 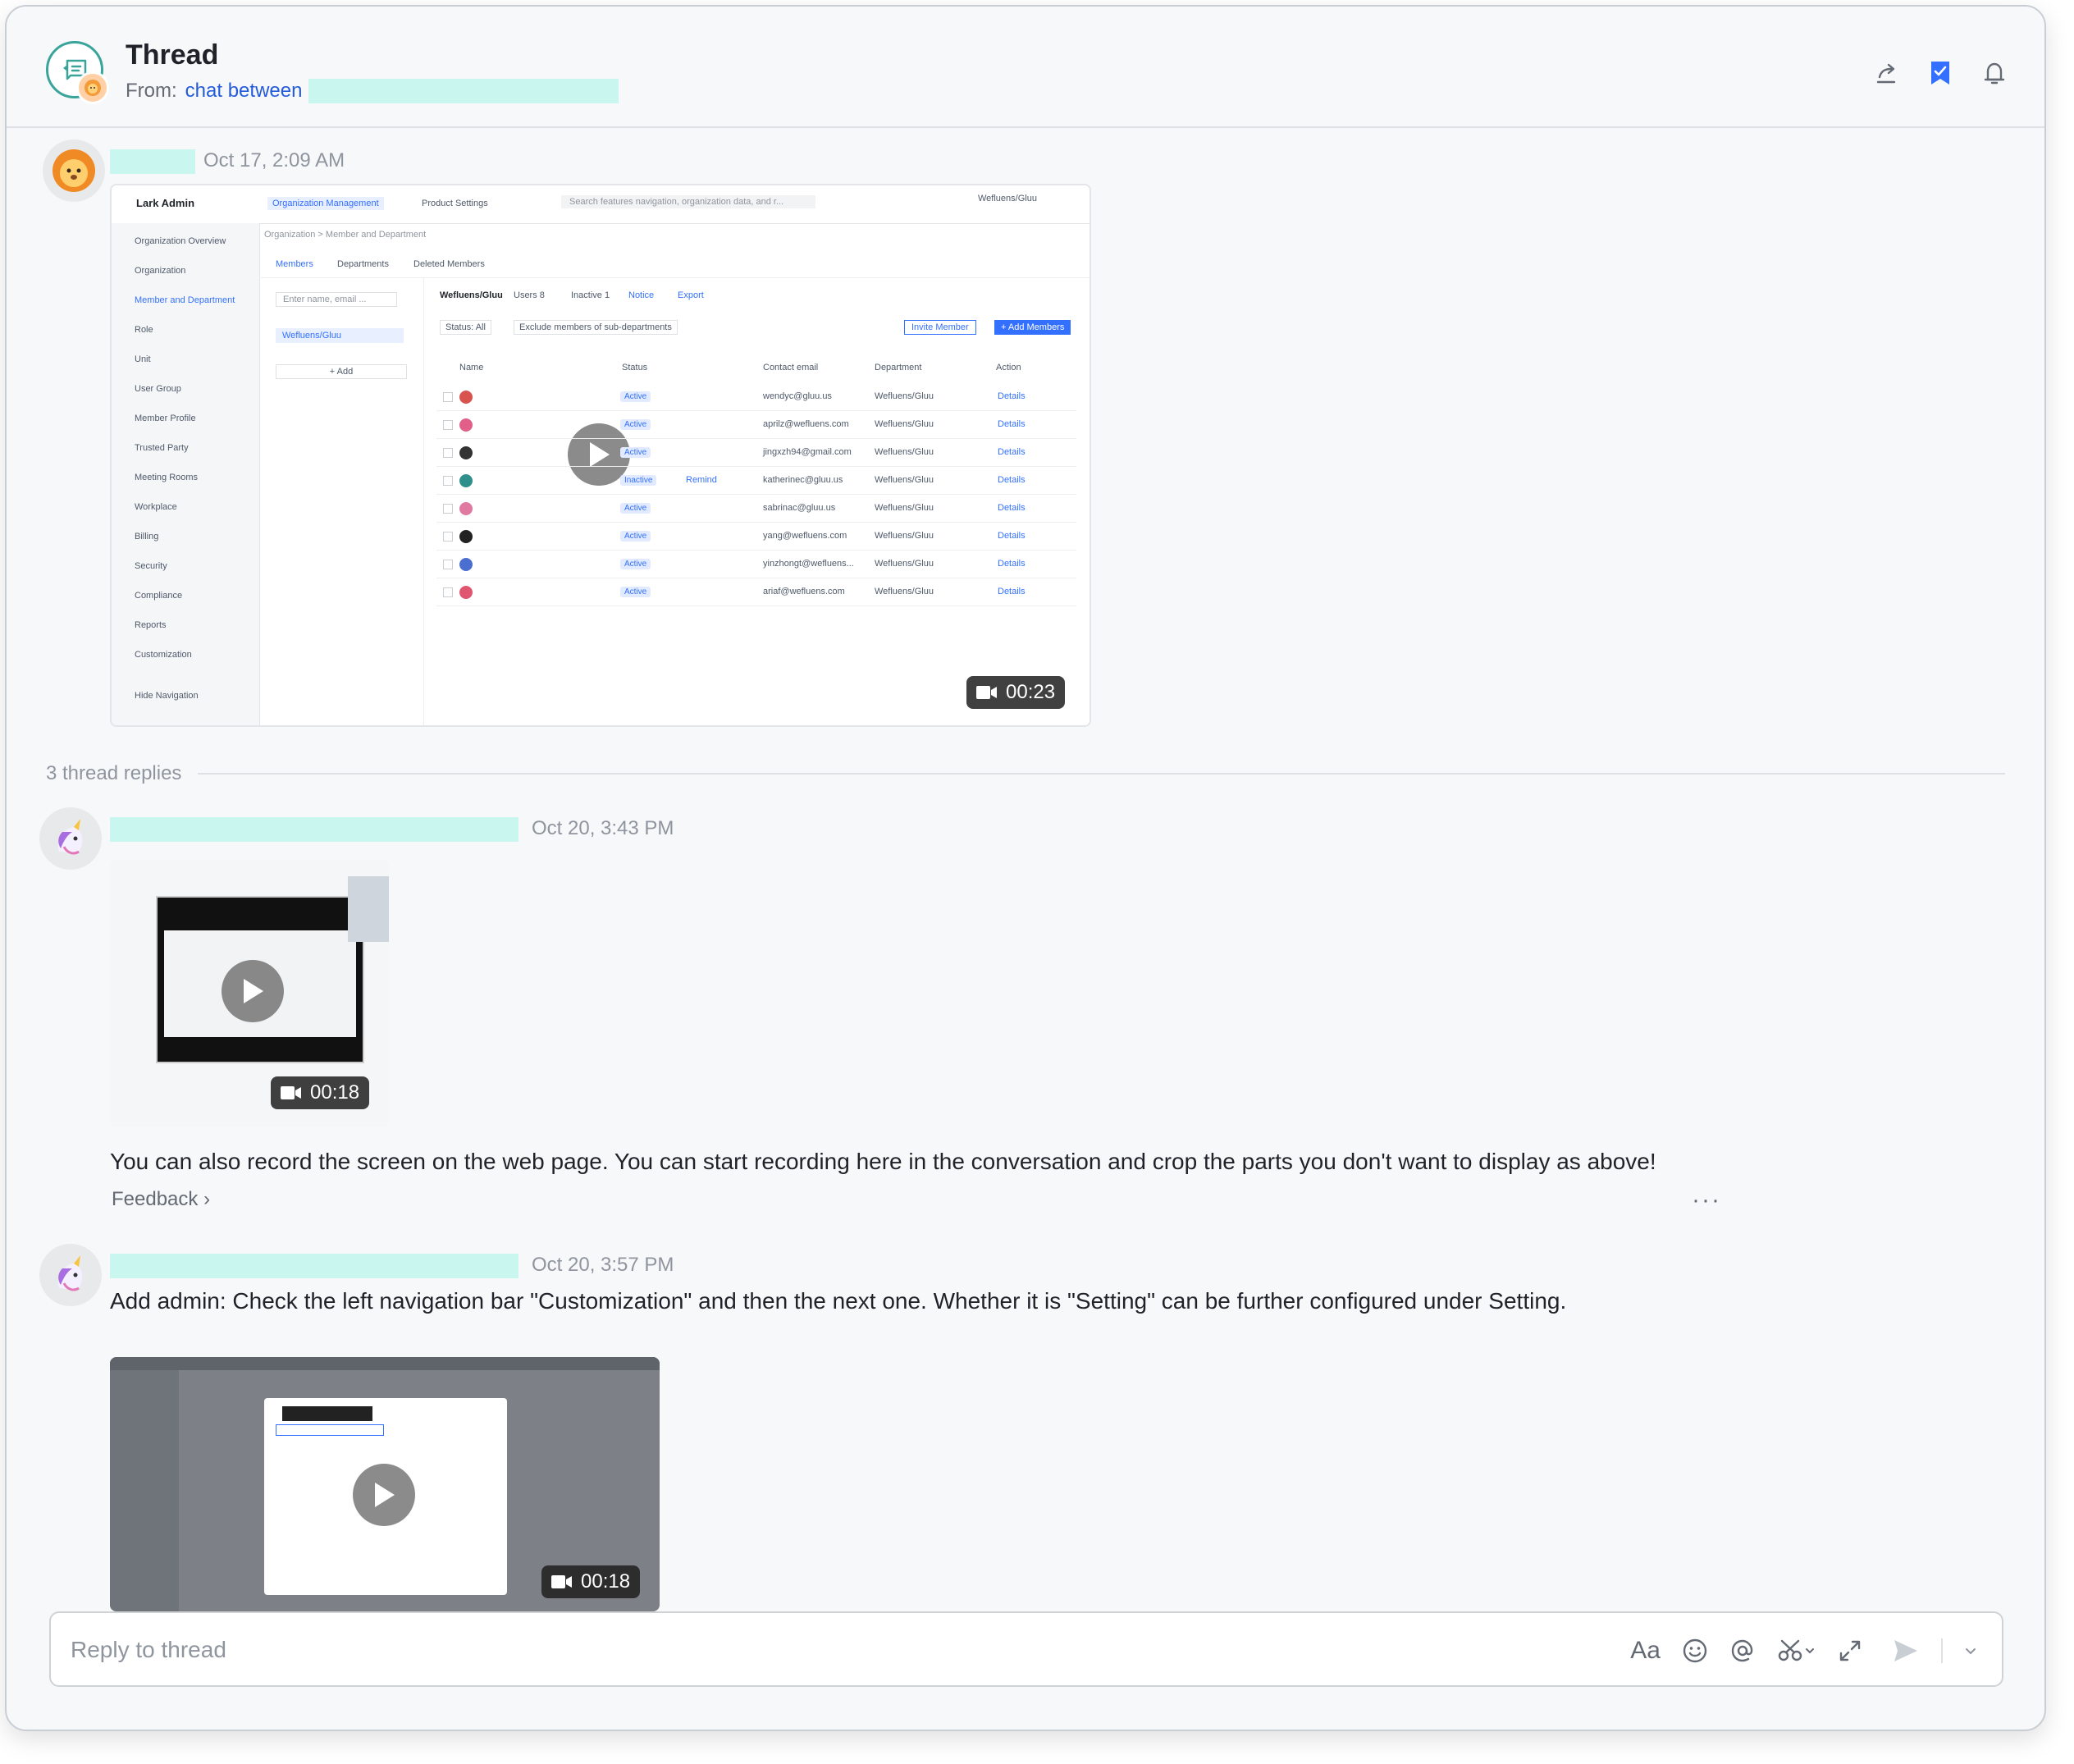 What do you see at coordinates (93, 87) in the screenshot?
I see `lion-avatar-badge` at bounding box center [93, 87].